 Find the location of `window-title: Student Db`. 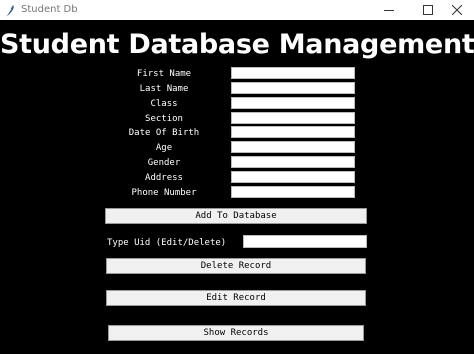

window-title: Student Db is located at coordinates (49, 9).